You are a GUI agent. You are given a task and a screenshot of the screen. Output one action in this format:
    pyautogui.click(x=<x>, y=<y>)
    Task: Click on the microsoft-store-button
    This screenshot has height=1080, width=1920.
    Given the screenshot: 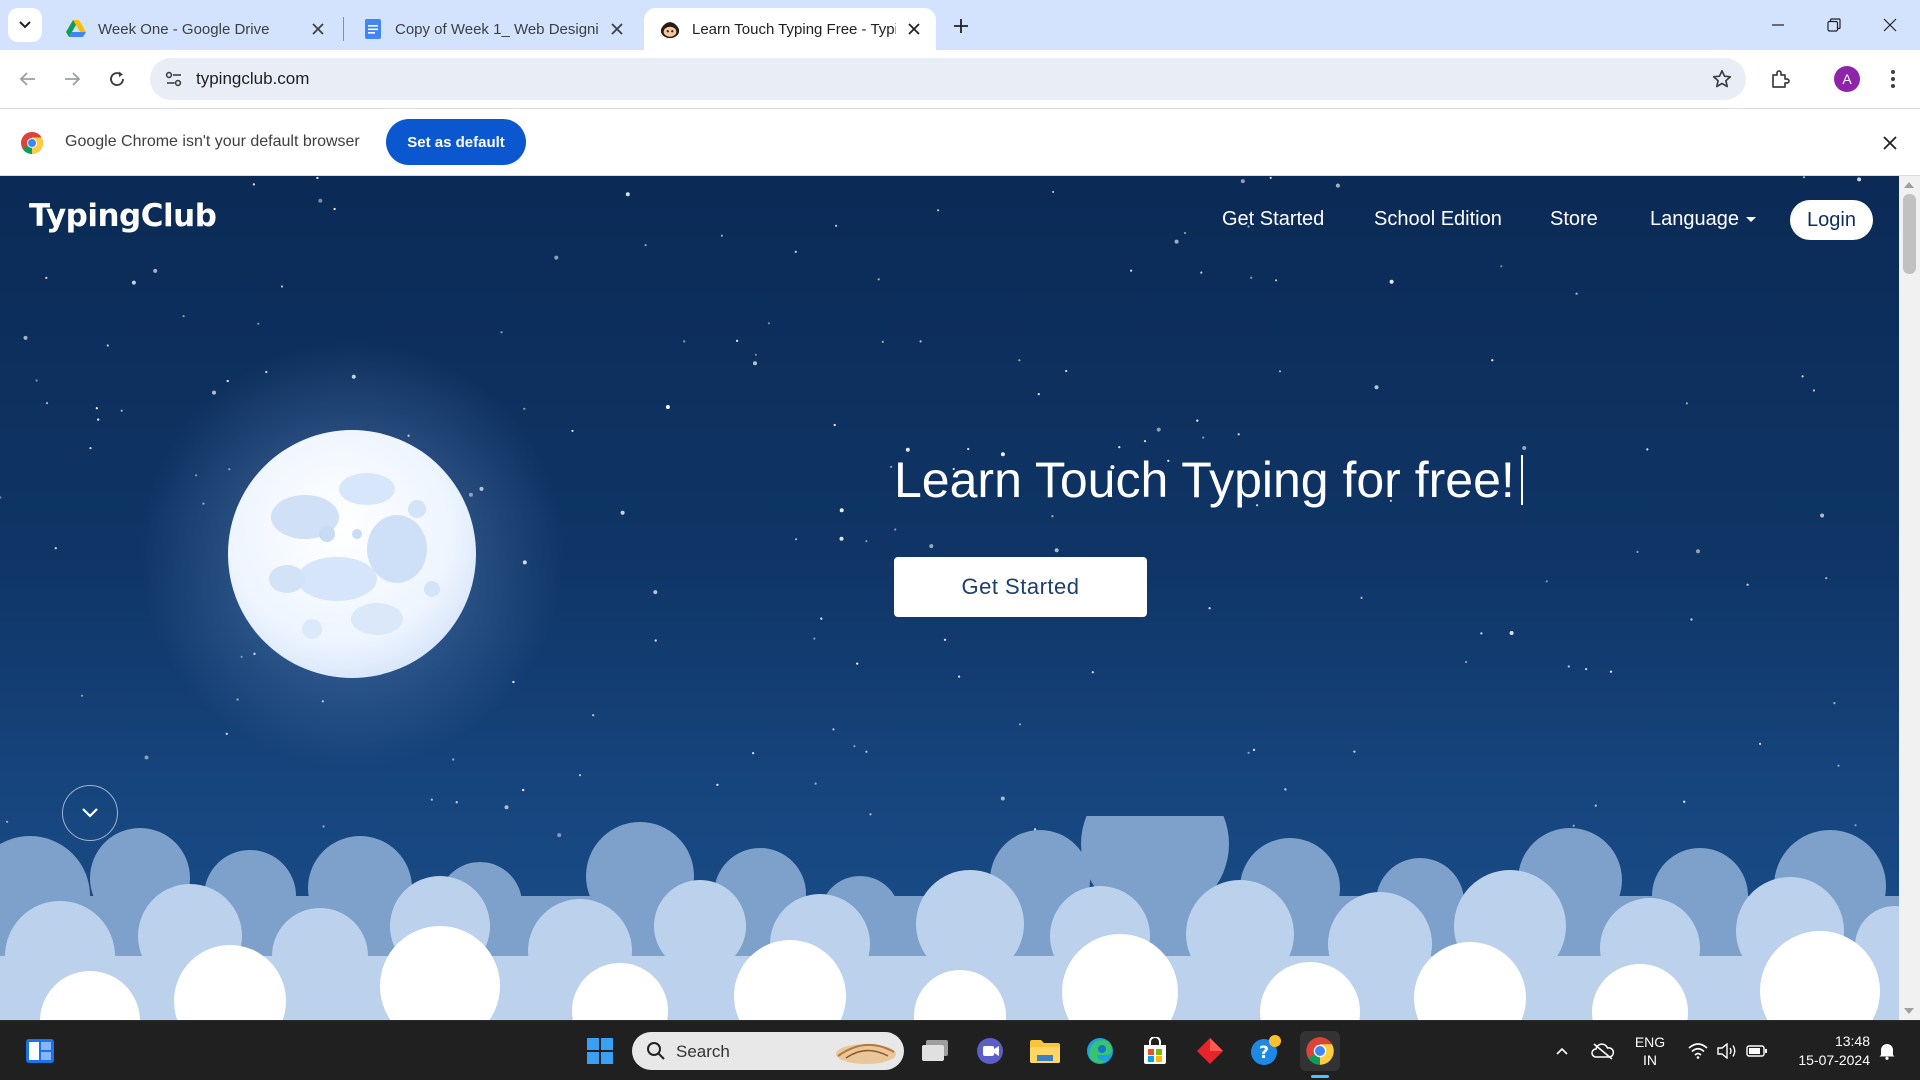 What is the action you would take?
    pyautogui.click(x=1155, y=1051)
    